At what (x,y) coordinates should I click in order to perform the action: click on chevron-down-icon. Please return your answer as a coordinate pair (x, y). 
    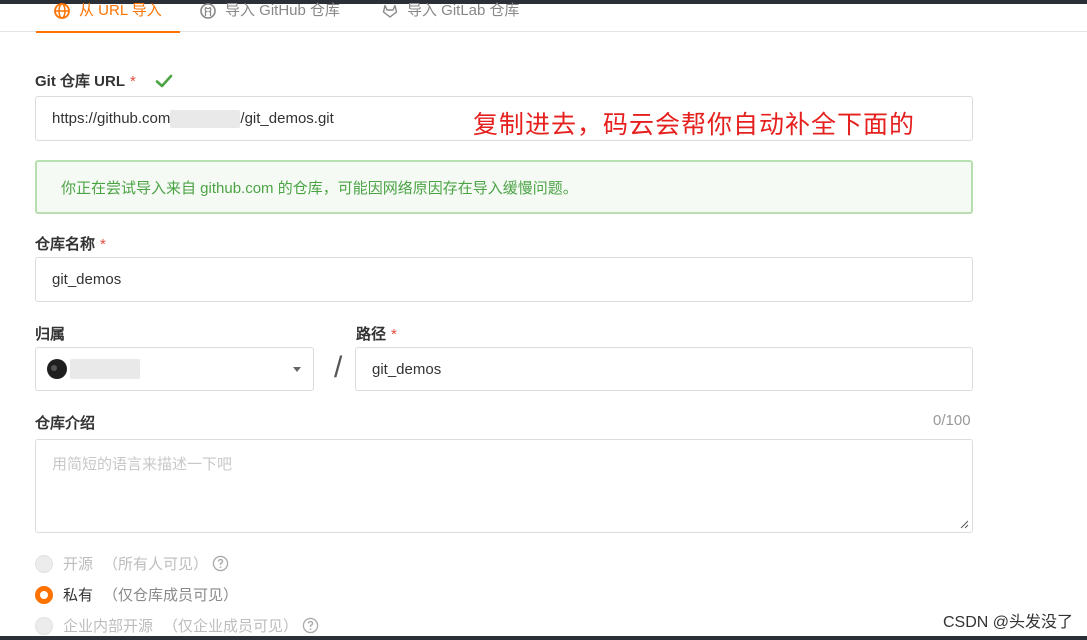
    Looking at the image, I should click on (297, 369).